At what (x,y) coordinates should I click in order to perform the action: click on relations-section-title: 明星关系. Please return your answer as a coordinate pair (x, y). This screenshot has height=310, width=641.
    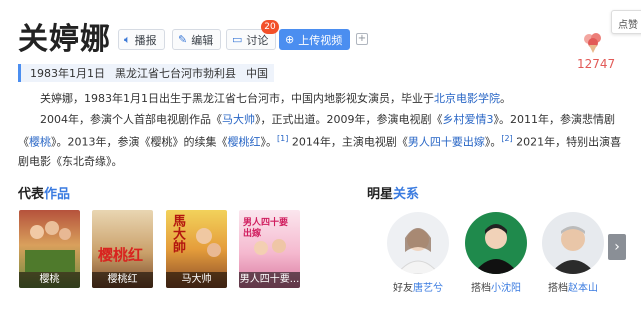
    Looking at the image, I should click on (393, 192).